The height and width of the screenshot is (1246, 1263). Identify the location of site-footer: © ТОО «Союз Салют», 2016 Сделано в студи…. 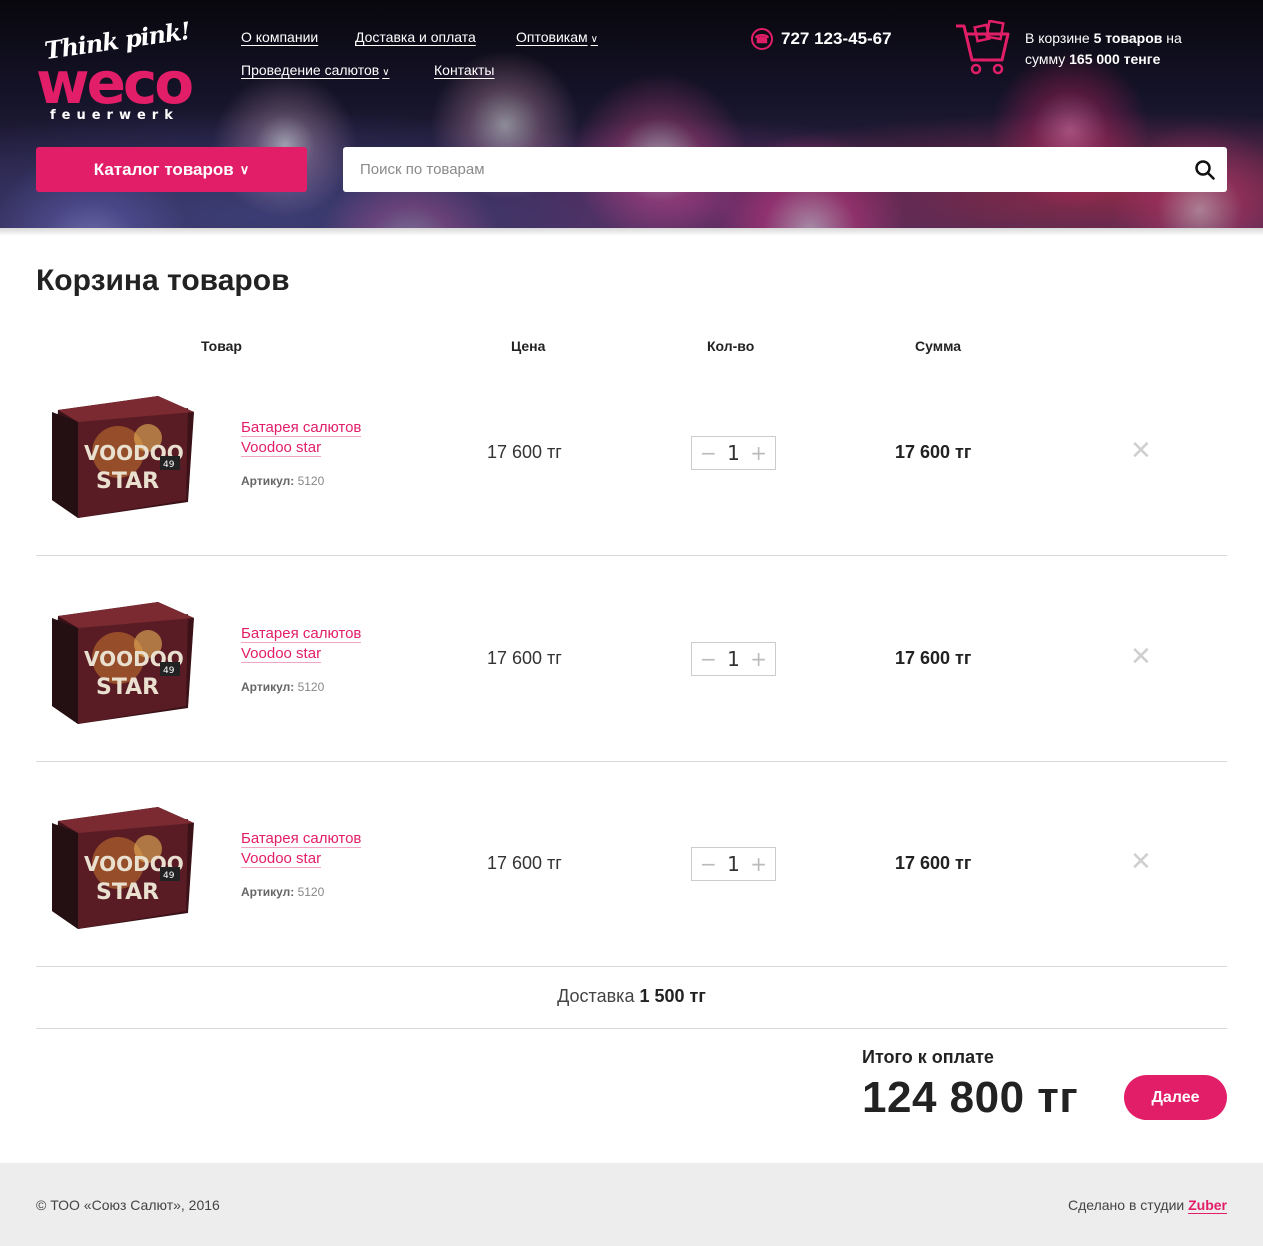
(631, 1204).